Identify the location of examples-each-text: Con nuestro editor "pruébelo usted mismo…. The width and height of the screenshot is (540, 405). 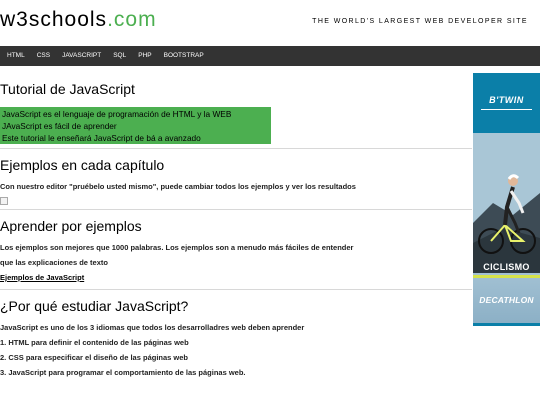
(178, 186).